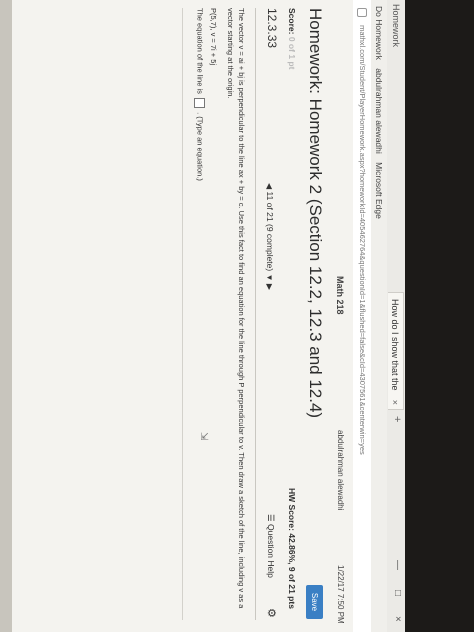  What do you see at coordinates (395, 345) in the screenshot?
I see `tab-title: How do I show that the` at bounding box center [395, 345].